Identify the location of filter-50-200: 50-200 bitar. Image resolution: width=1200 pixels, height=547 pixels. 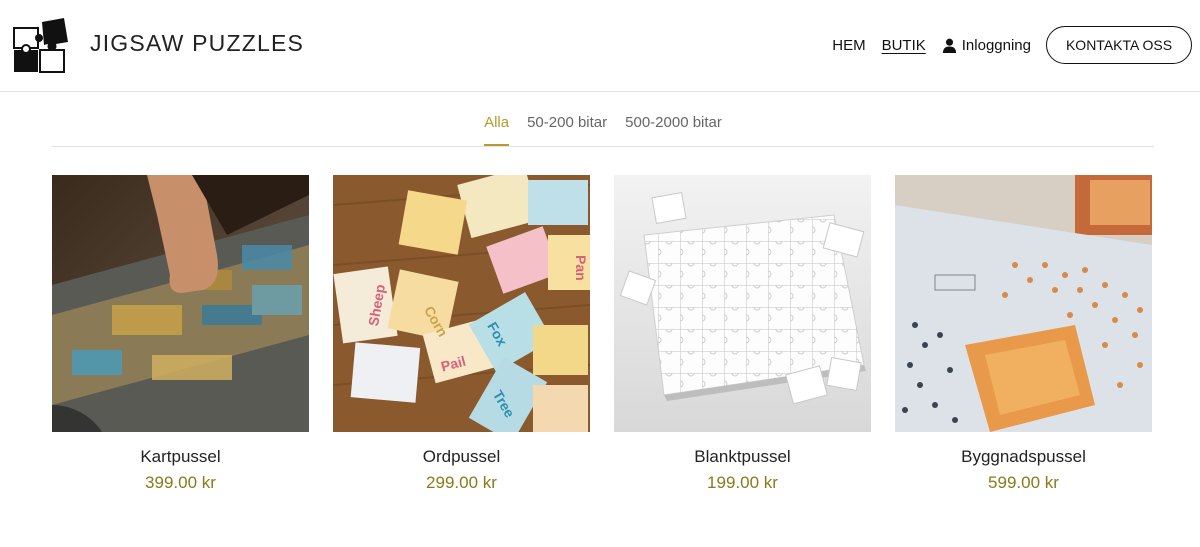
(567, 126).